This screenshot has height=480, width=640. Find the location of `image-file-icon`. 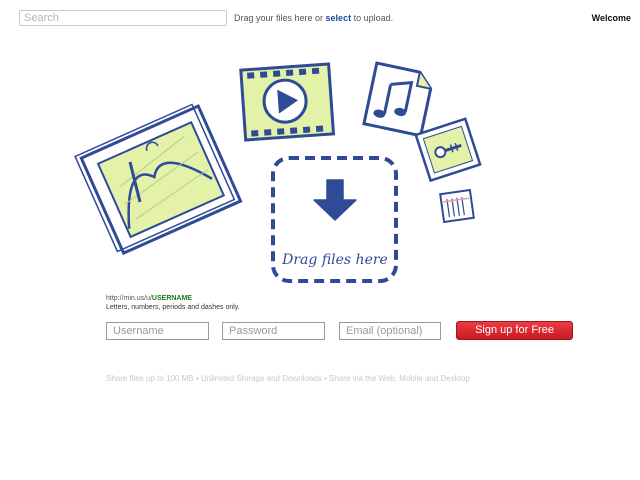

image-file-icon is located at coordinates (158, 179).